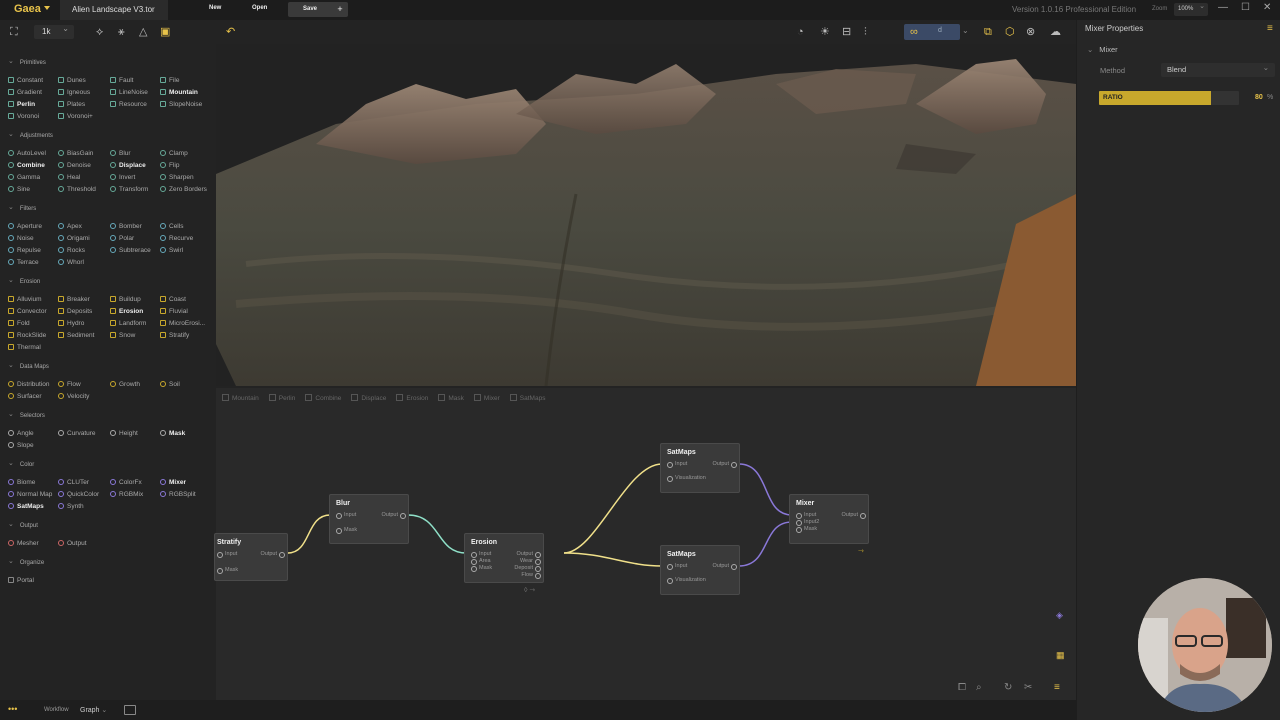 The height and width of the screenshot is (720, 1280). What do you see at coordinates (25, 396) in the screenshot?
I see `library-item-surfacer: Surfacer` at bounding box center [25, 396].